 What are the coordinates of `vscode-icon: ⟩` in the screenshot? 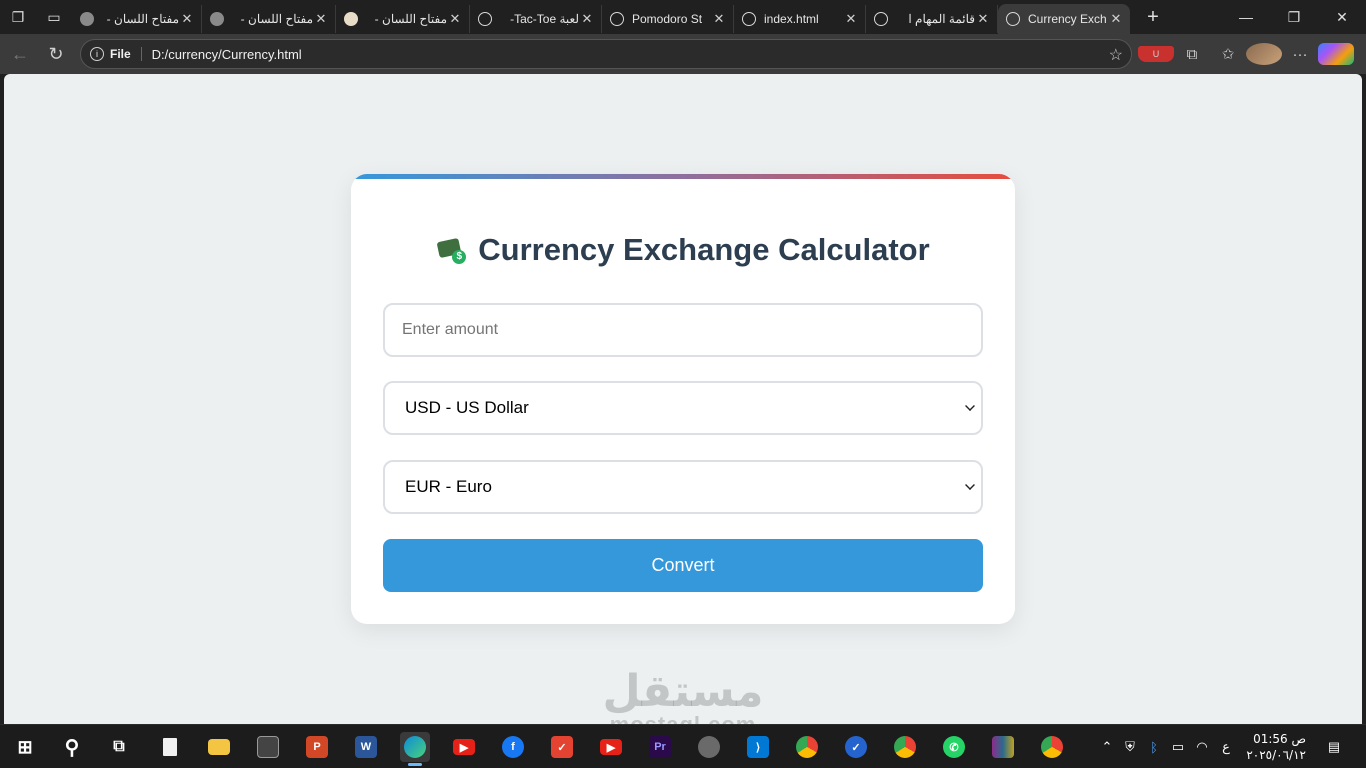 It's located at (758, 747).